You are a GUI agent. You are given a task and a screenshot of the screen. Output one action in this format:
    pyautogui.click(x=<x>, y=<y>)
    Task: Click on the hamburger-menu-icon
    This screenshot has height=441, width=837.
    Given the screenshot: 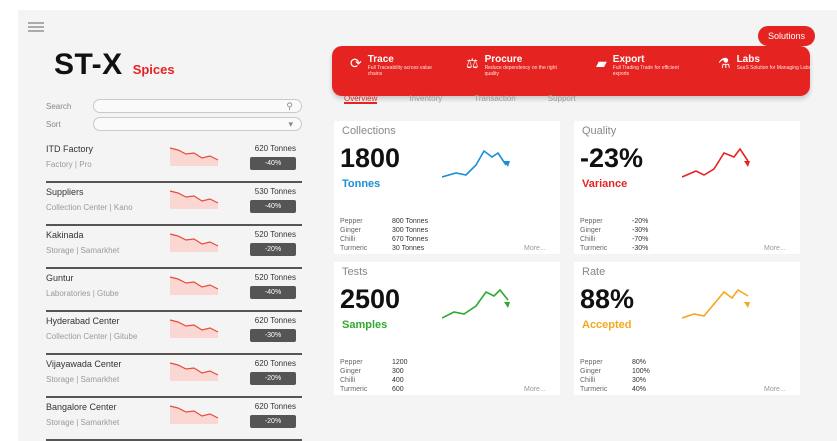 What is the action you would take?
    pyautogui.click(x=36, y=27)
    